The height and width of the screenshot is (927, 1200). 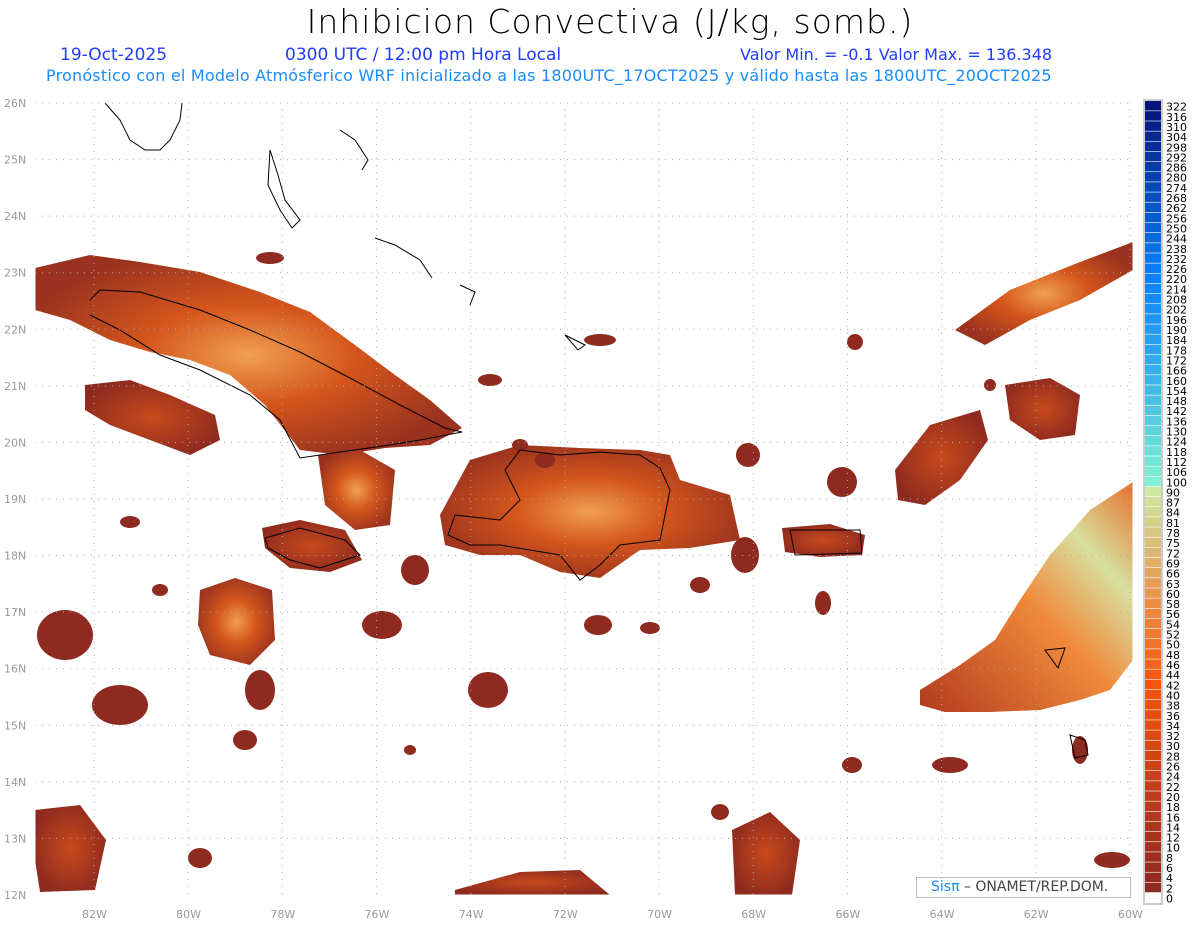 I want to click on lat-label: 24N, so click(x=15, y=216).